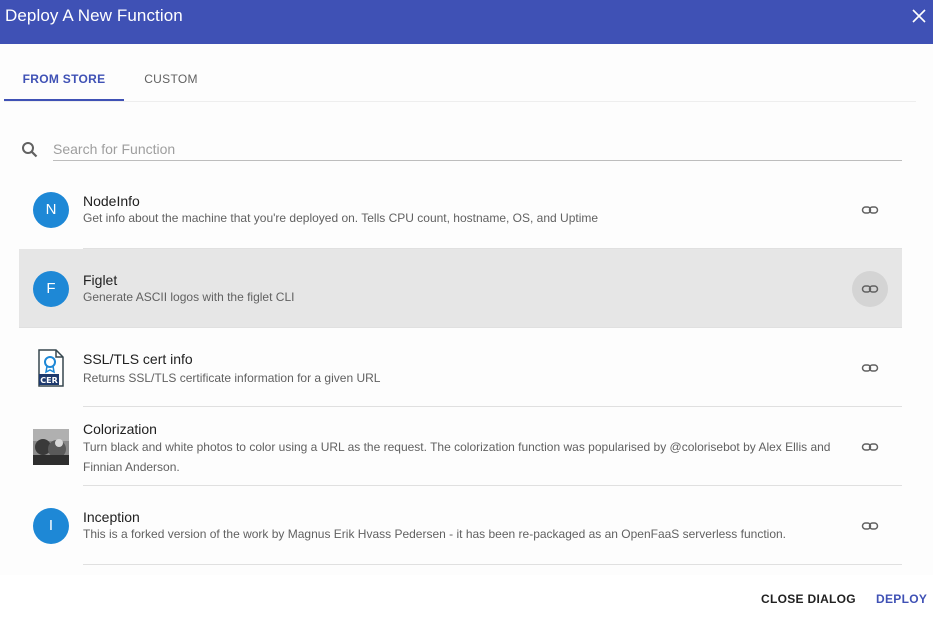  I want to click on tab-custom: CUSTOM, so click(171, 79).